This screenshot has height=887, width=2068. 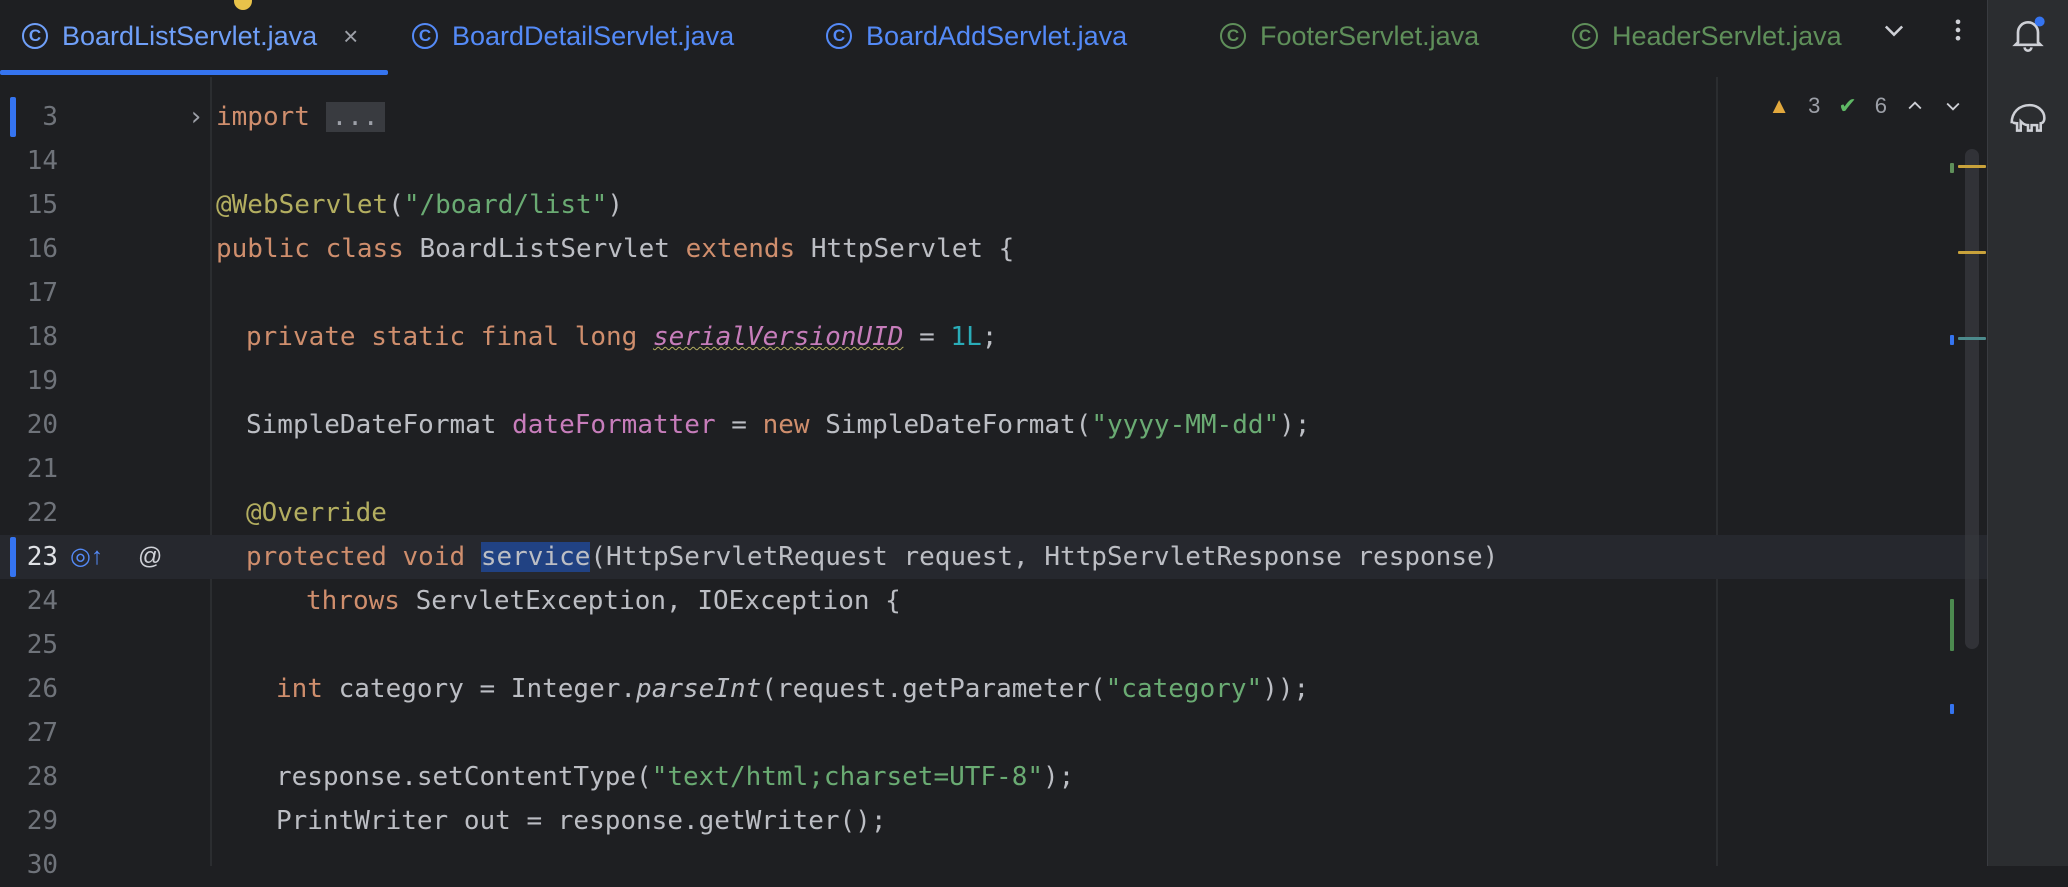 I want to click on line-number: 17, so click(x=42, y=293).